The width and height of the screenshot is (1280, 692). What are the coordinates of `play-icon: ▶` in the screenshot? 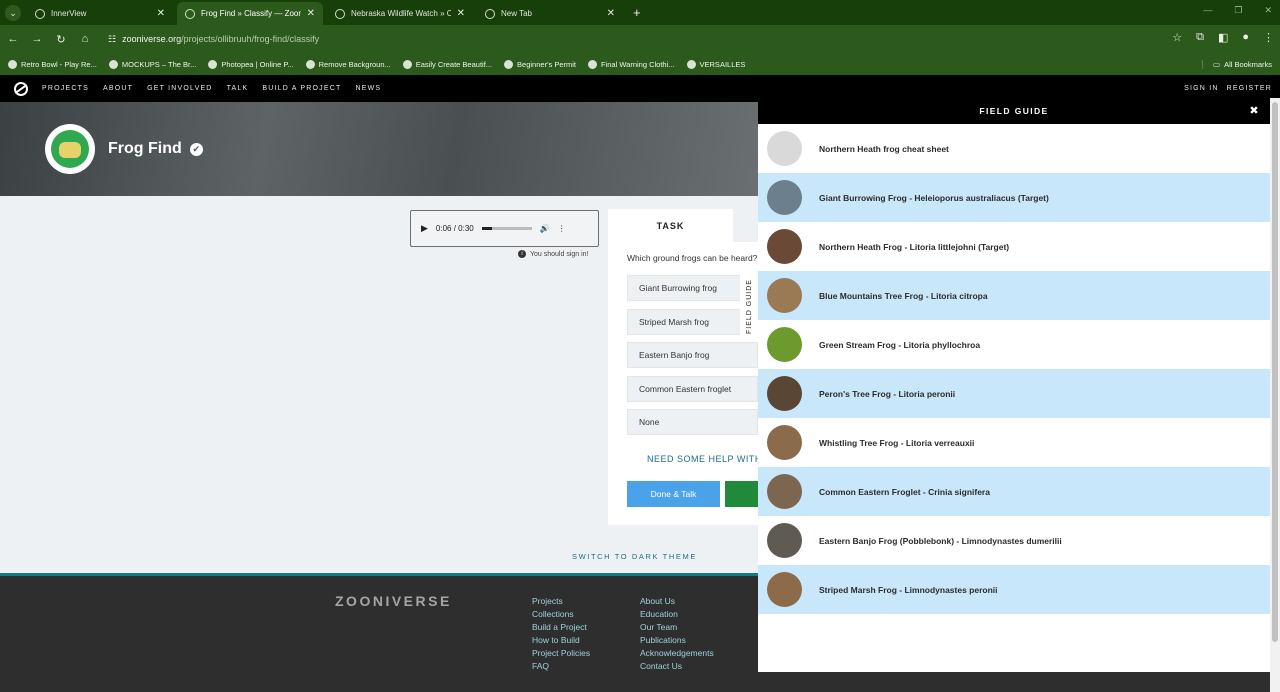 It's located at (424, 228).